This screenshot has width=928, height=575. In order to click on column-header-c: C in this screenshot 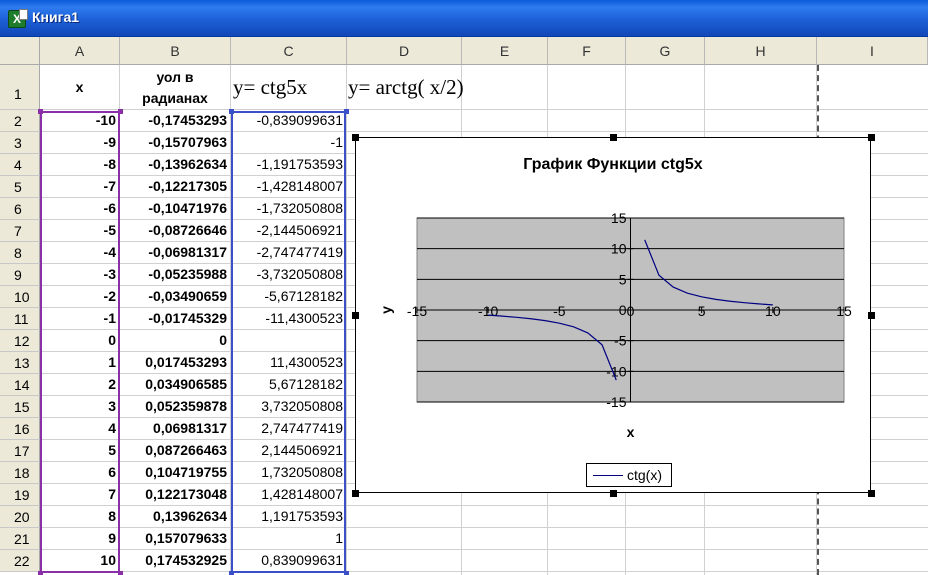, I will do `click(289, 51)`.